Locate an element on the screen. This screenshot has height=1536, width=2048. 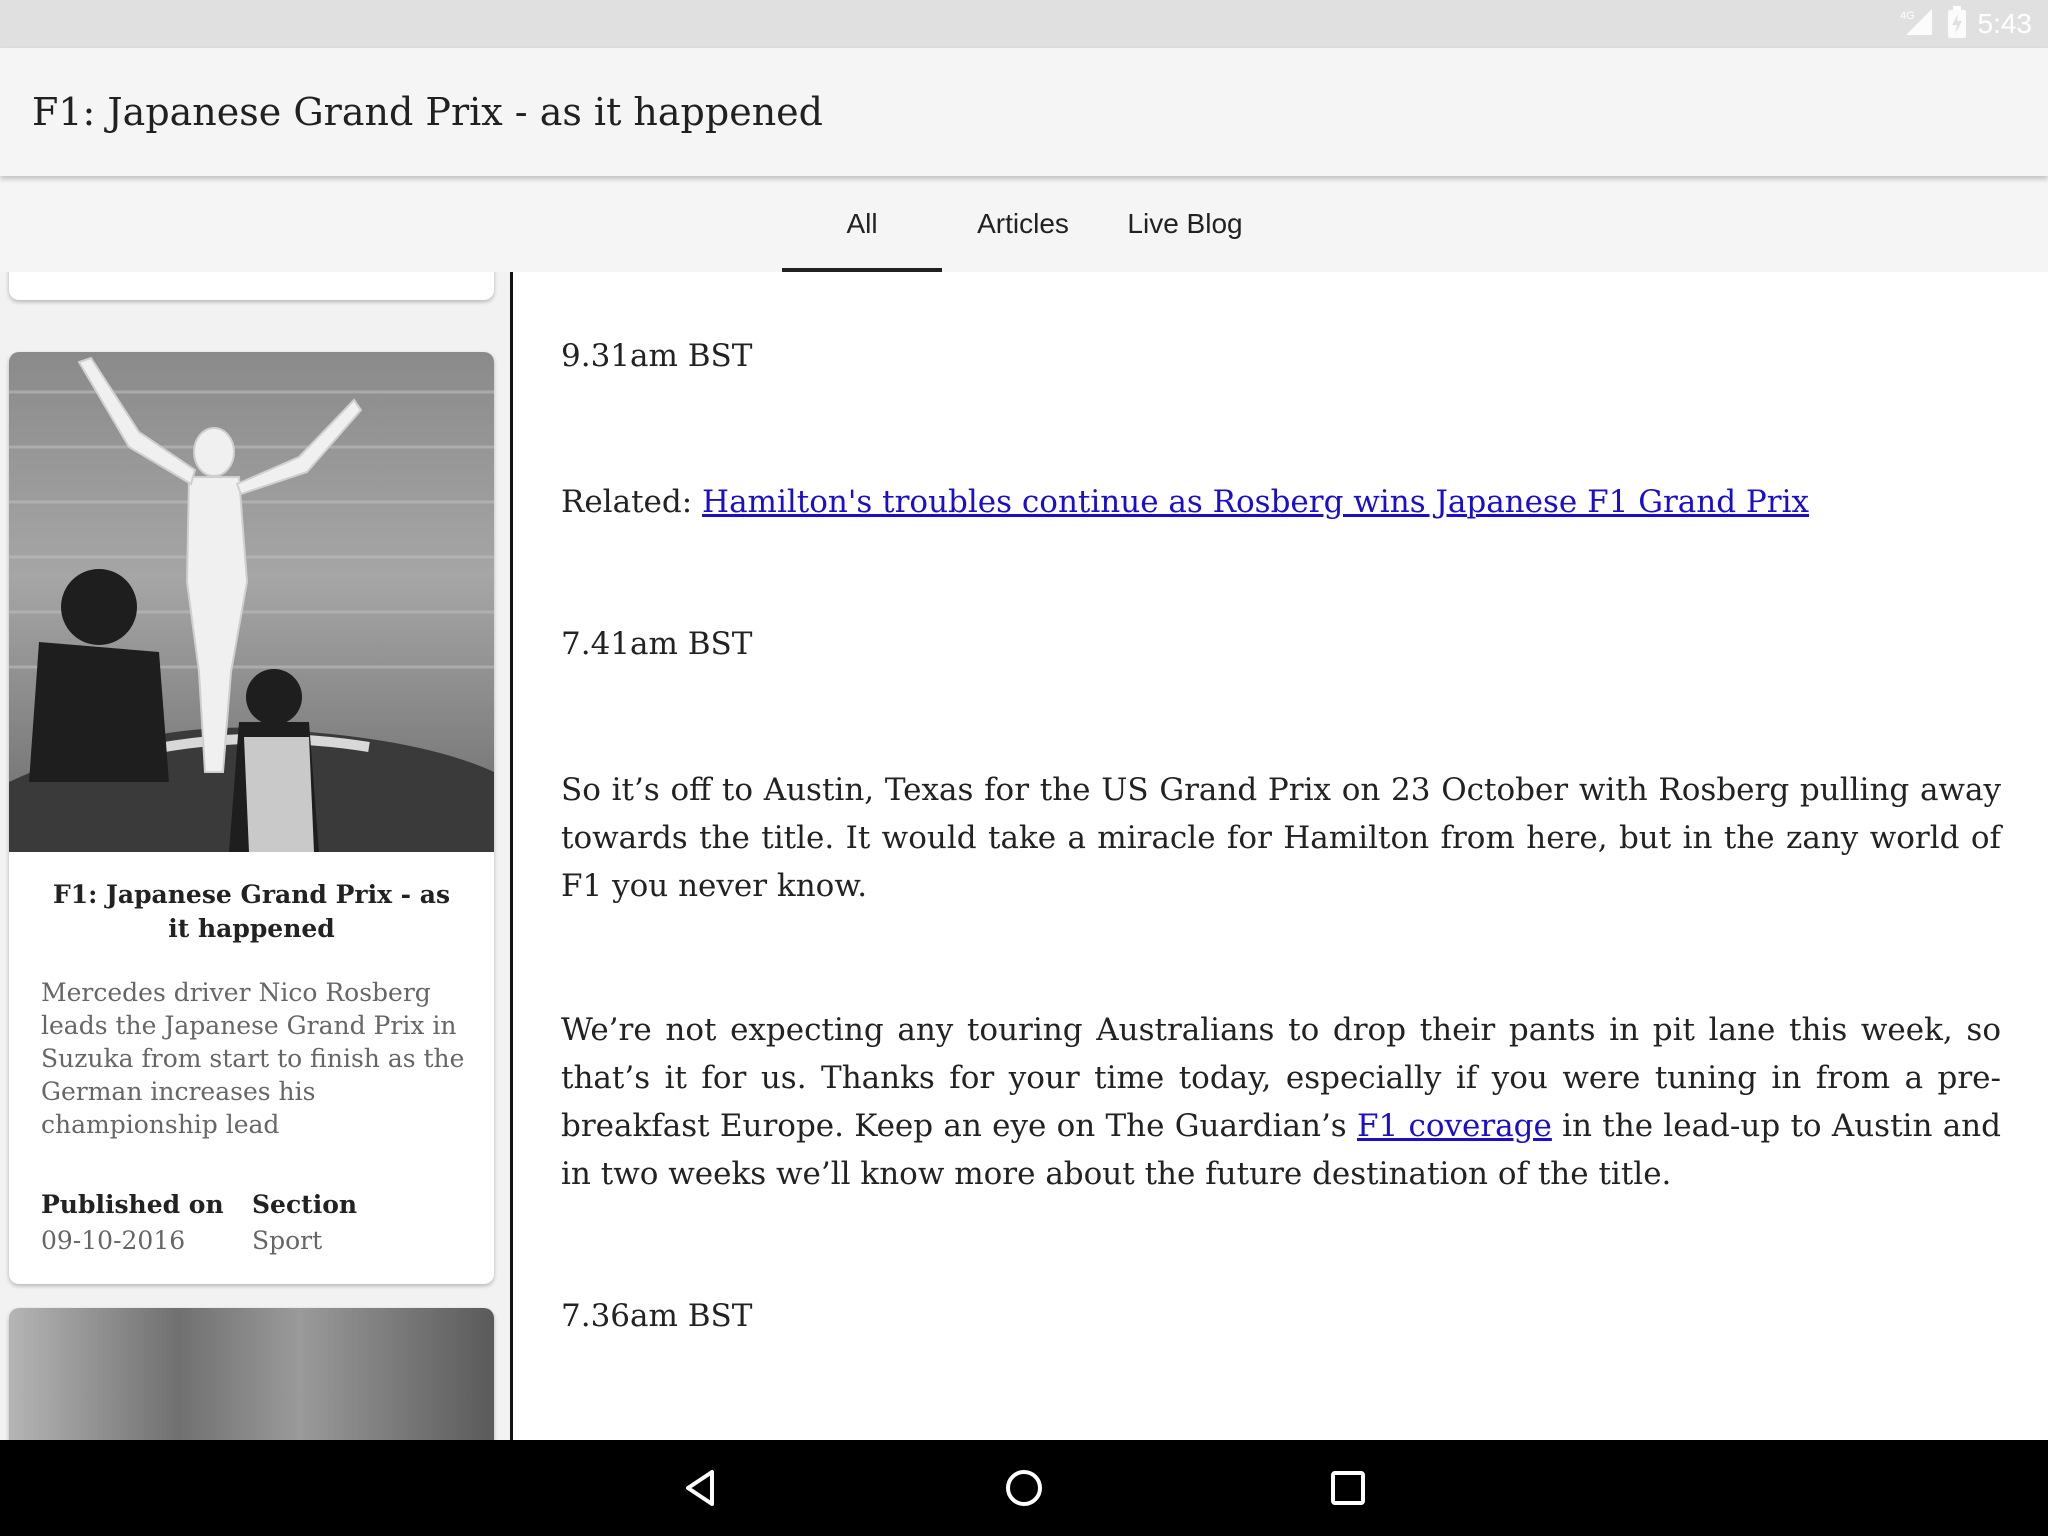
article-thumbnail-next is located at coordinates (251, 1374).